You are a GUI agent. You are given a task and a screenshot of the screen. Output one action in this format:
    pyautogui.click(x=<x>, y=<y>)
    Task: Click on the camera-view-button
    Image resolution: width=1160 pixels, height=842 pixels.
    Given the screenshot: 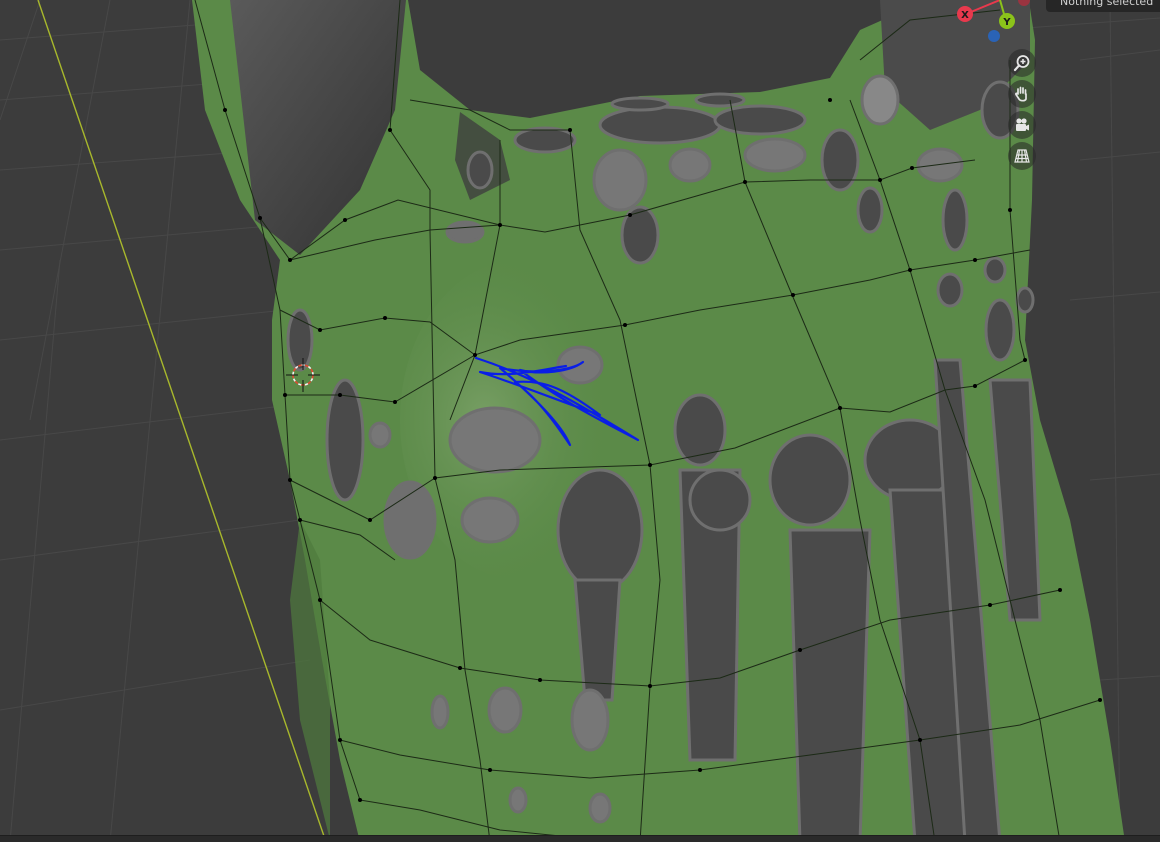 What is the action you would take?
    pyautogui.click(x=1022, y=125)
    